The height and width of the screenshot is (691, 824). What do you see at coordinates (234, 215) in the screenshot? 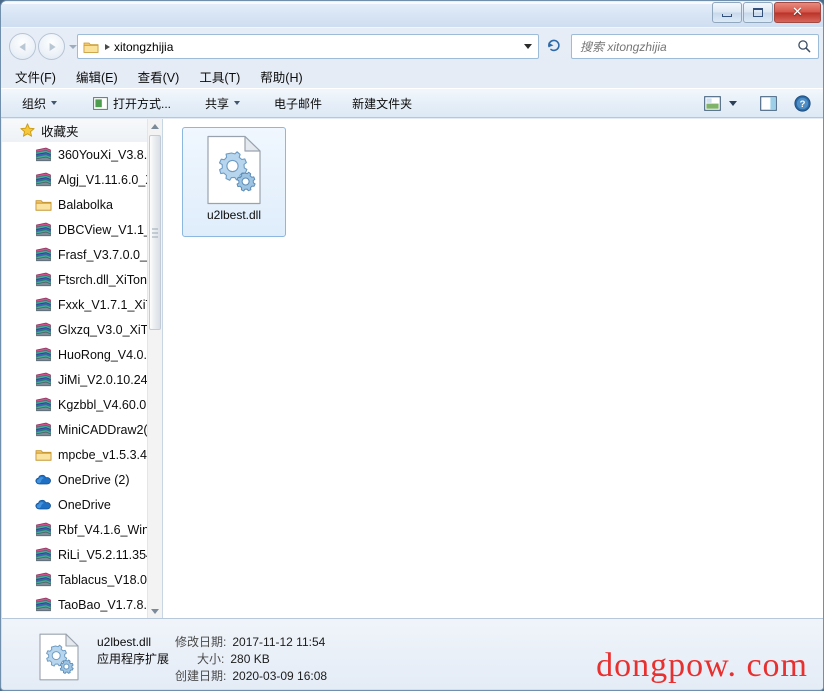
I see `file-item-label: u2lbest.dll` at bounding box center [234, 215].